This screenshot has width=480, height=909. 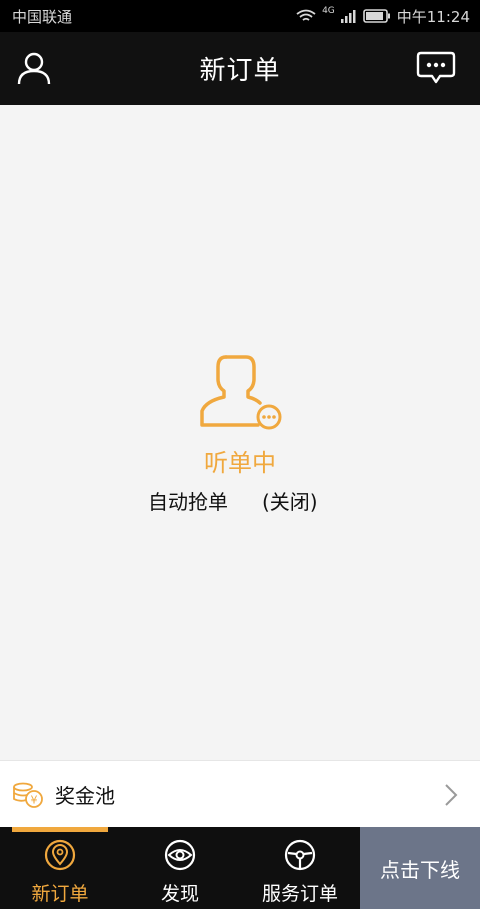 I want to click on app-header: 新订单, so click(x=240, y=68).